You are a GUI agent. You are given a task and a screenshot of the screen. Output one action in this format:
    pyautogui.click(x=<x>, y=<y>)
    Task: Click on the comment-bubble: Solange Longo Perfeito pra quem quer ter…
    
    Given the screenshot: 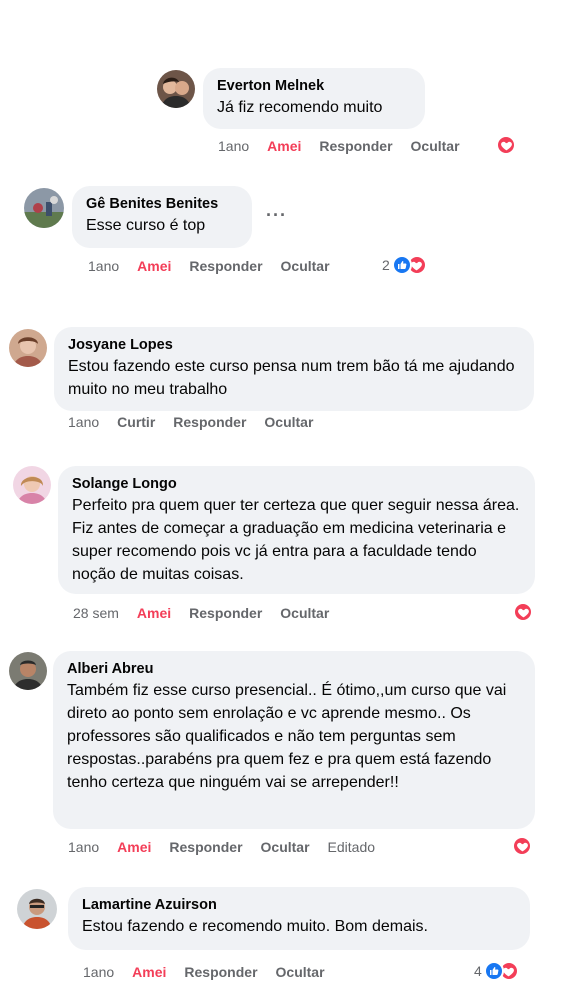 What is the action you would take?
    pyautogui.click(x=296, y=530)
    